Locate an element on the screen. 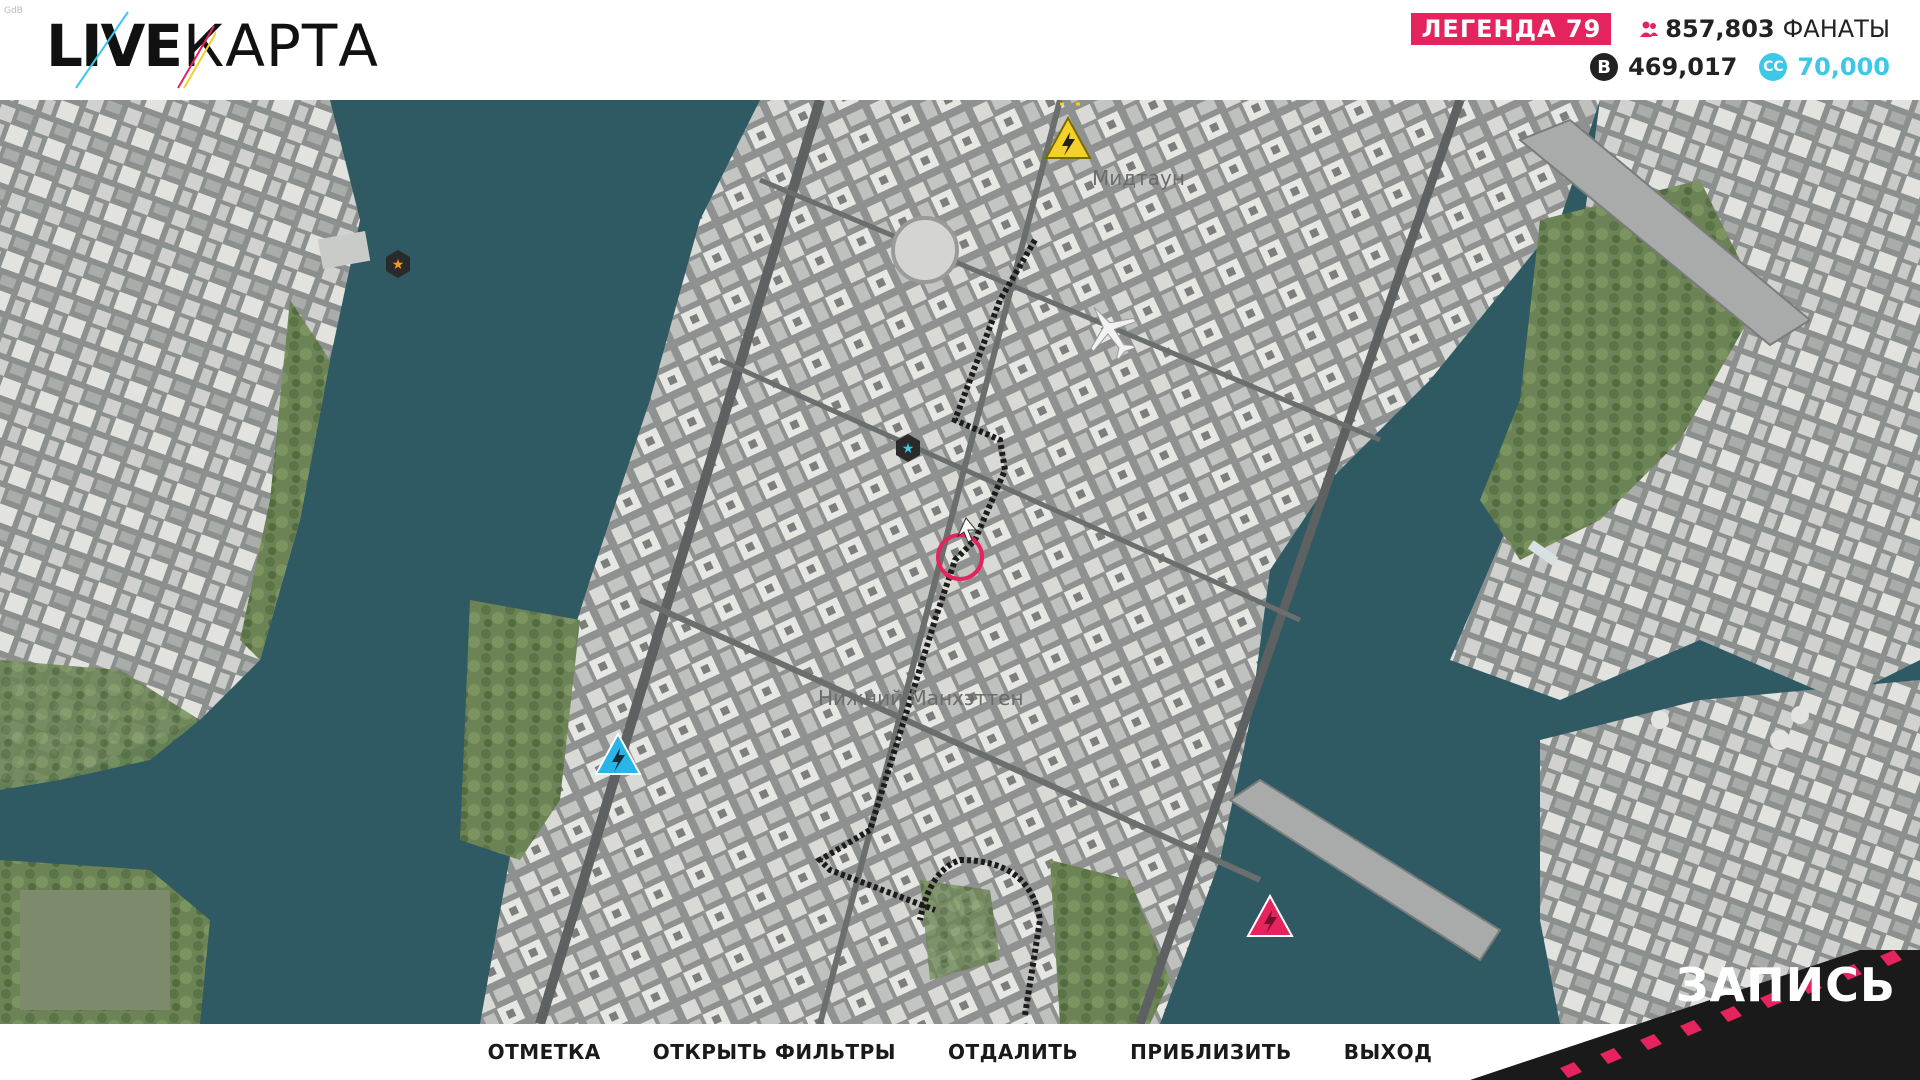  bucks-counter: B 469,017 is located at coordinates (1663, 67).